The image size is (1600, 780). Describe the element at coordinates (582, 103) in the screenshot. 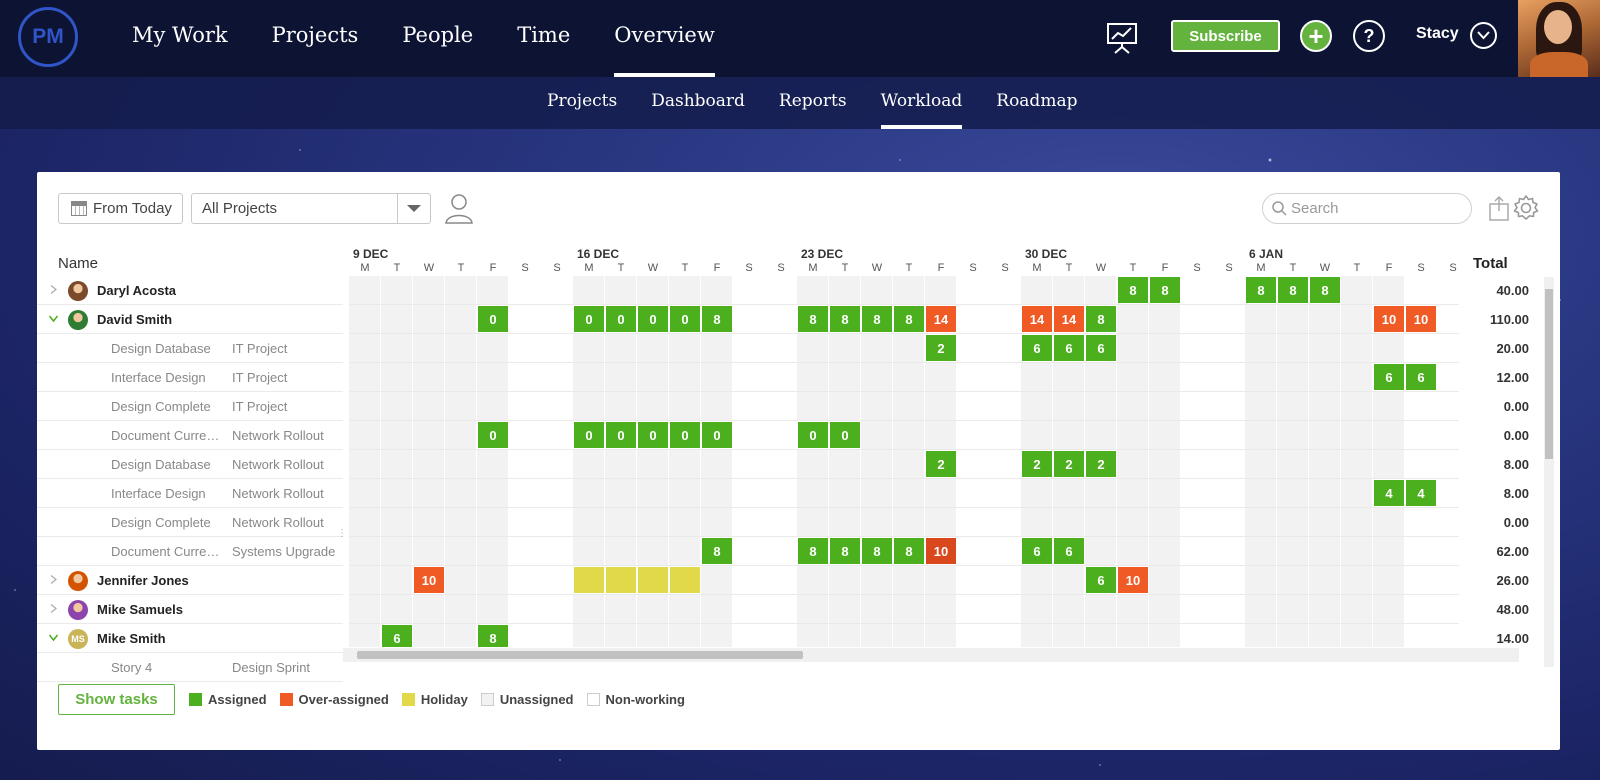

I see `sub-nav-projects: Projects` at that location.